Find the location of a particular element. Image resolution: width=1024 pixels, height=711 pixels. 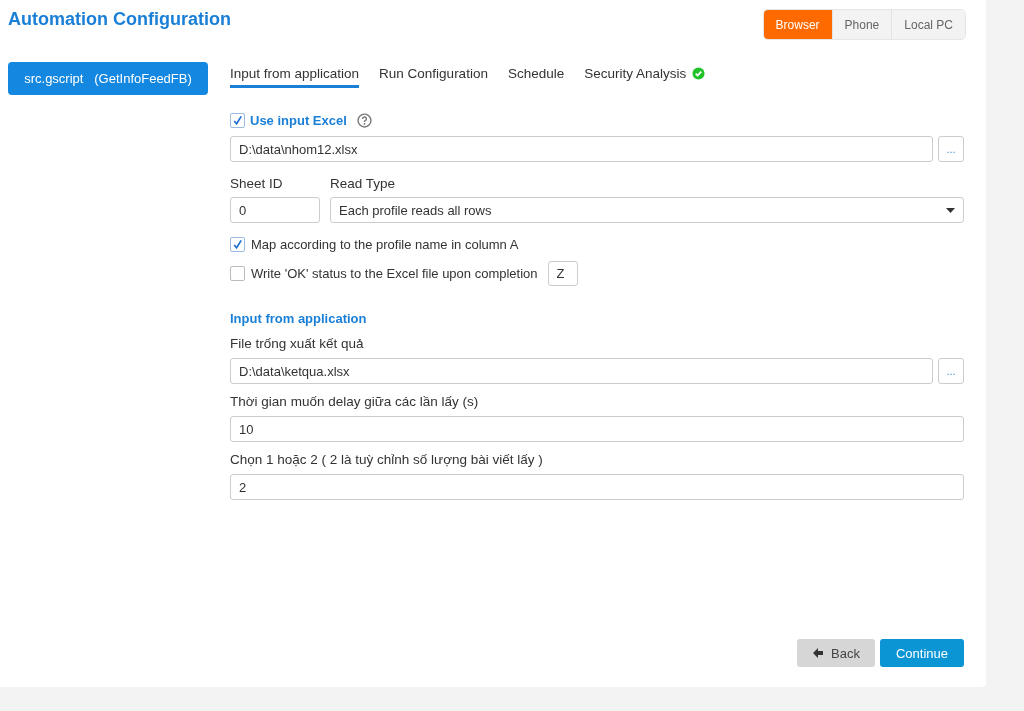

caret-icon is located at coordinates (950, 210).